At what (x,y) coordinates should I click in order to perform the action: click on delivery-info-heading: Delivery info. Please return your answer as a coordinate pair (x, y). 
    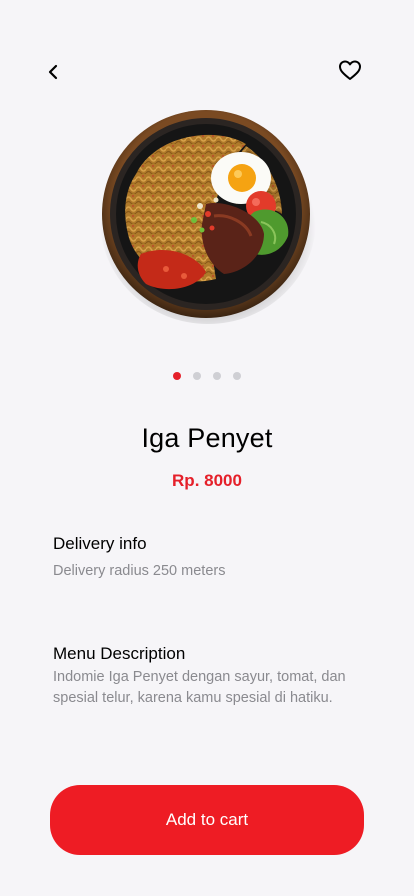
    Looking at the image, I should click on (100, 543).